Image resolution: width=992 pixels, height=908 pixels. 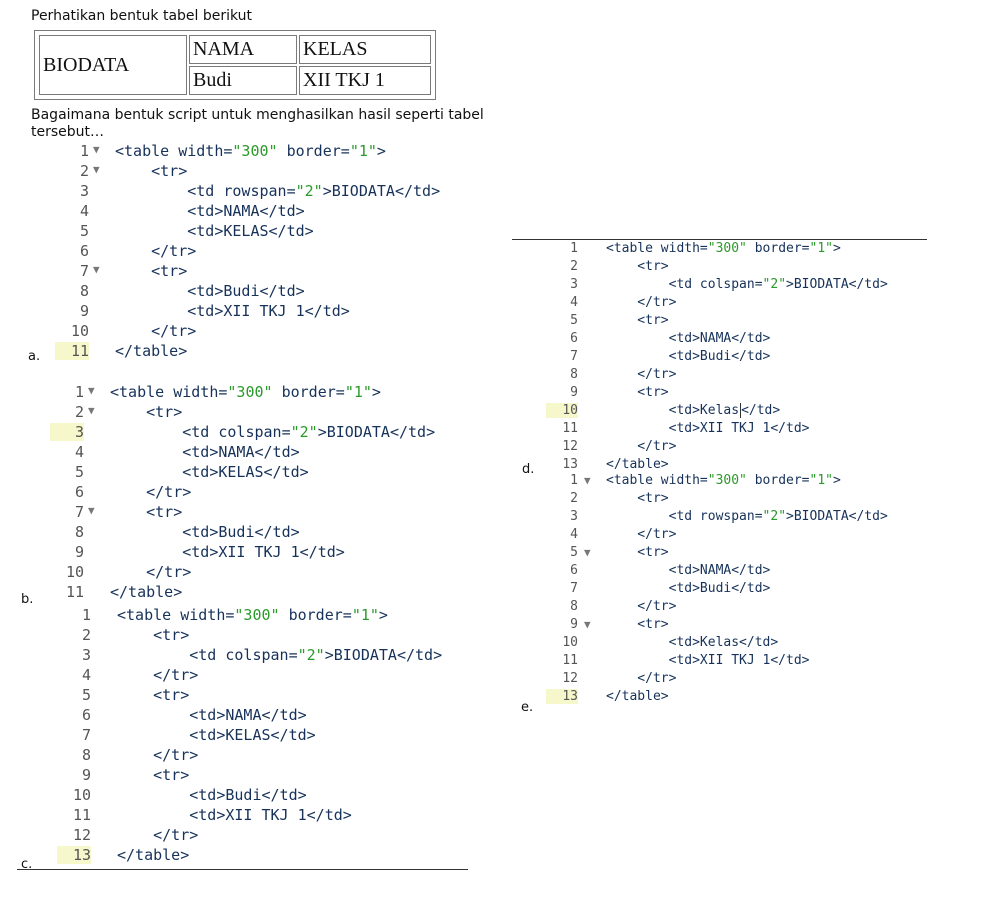 What do you see at coordinates (84, 191) in the screenshot?
I see `line-number: 3` at bounding box center [84, 191].